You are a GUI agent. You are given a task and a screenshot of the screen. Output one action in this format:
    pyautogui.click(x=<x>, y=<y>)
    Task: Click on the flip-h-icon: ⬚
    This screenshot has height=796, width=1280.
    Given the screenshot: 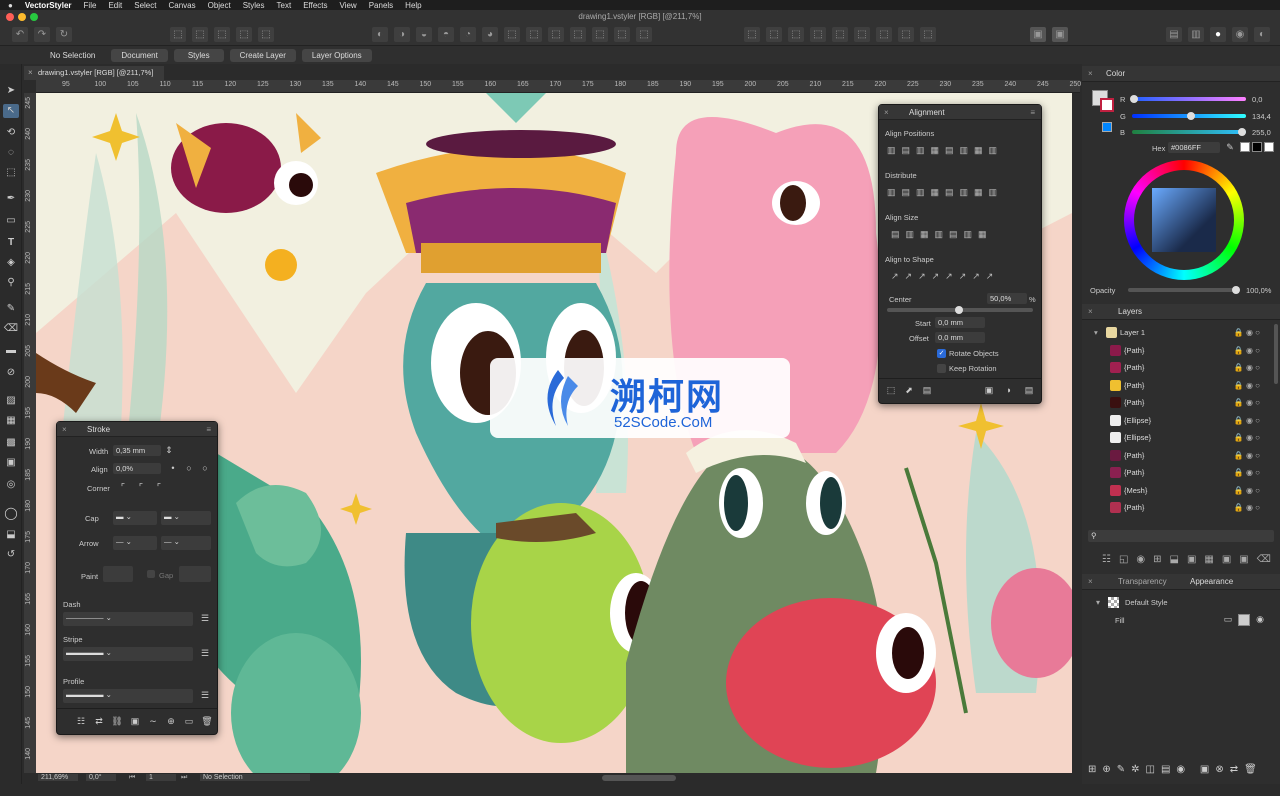 What is the action you would take?
    pyautogui.click(x=840, y=34)
    